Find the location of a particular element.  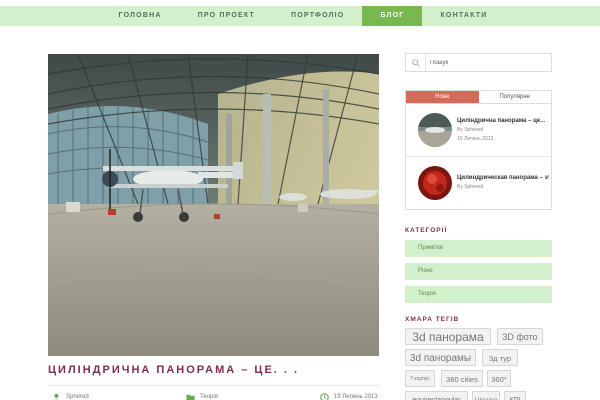

nav-item-contacts: КОНТАКТИ is located at coordinates (463, 16).